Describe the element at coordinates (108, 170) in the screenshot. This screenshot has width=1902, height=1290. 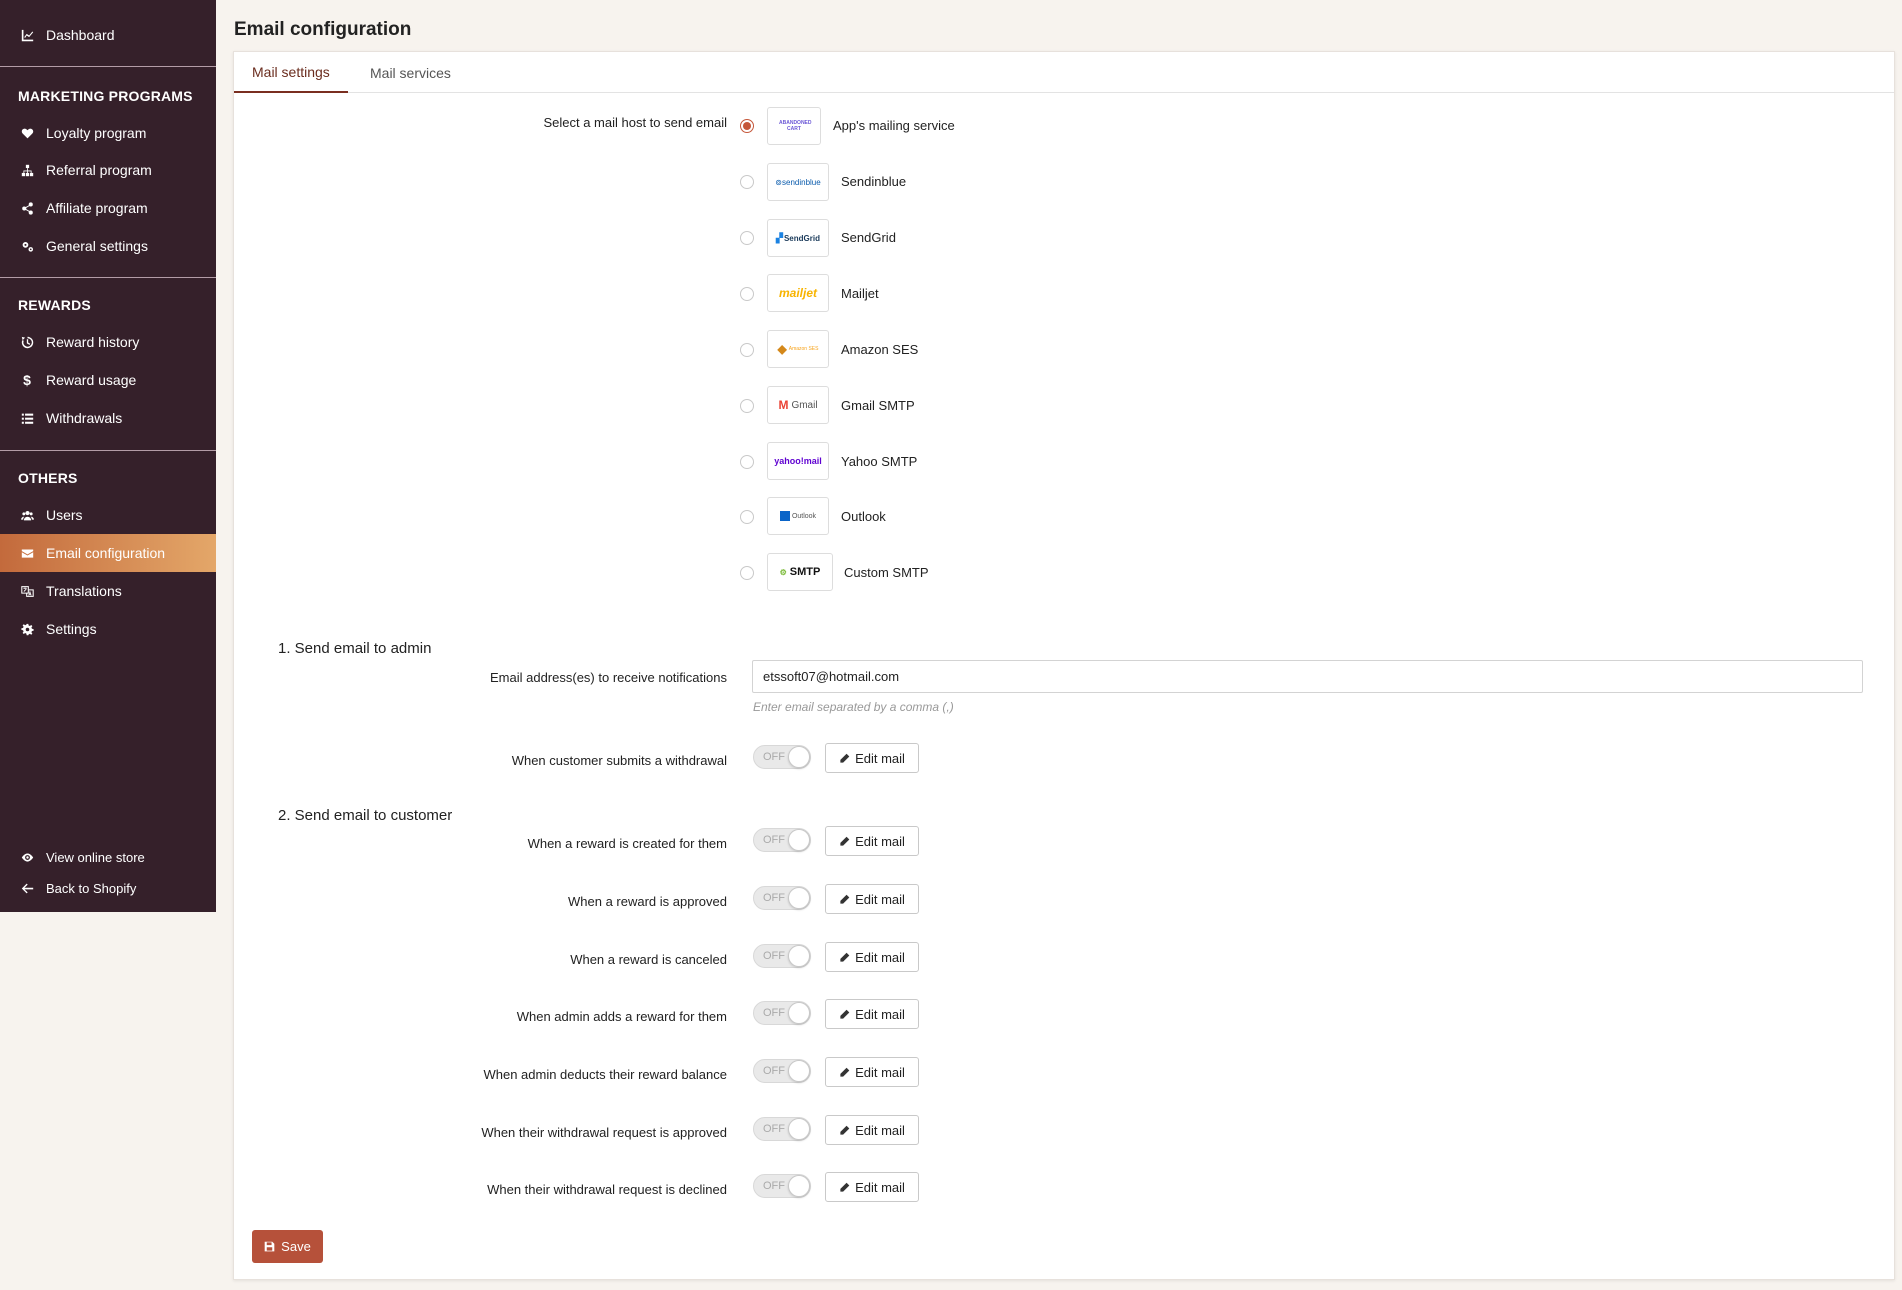
I see `sidebar-item-referral: Referral program` at that location.